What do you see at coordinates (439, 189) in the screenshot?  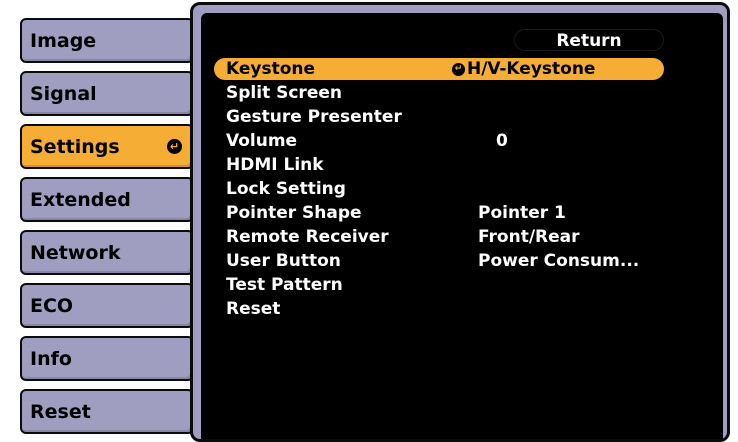 I see `menu-item-lock-setting: Lock Setting` at bounding box center [439, 189].